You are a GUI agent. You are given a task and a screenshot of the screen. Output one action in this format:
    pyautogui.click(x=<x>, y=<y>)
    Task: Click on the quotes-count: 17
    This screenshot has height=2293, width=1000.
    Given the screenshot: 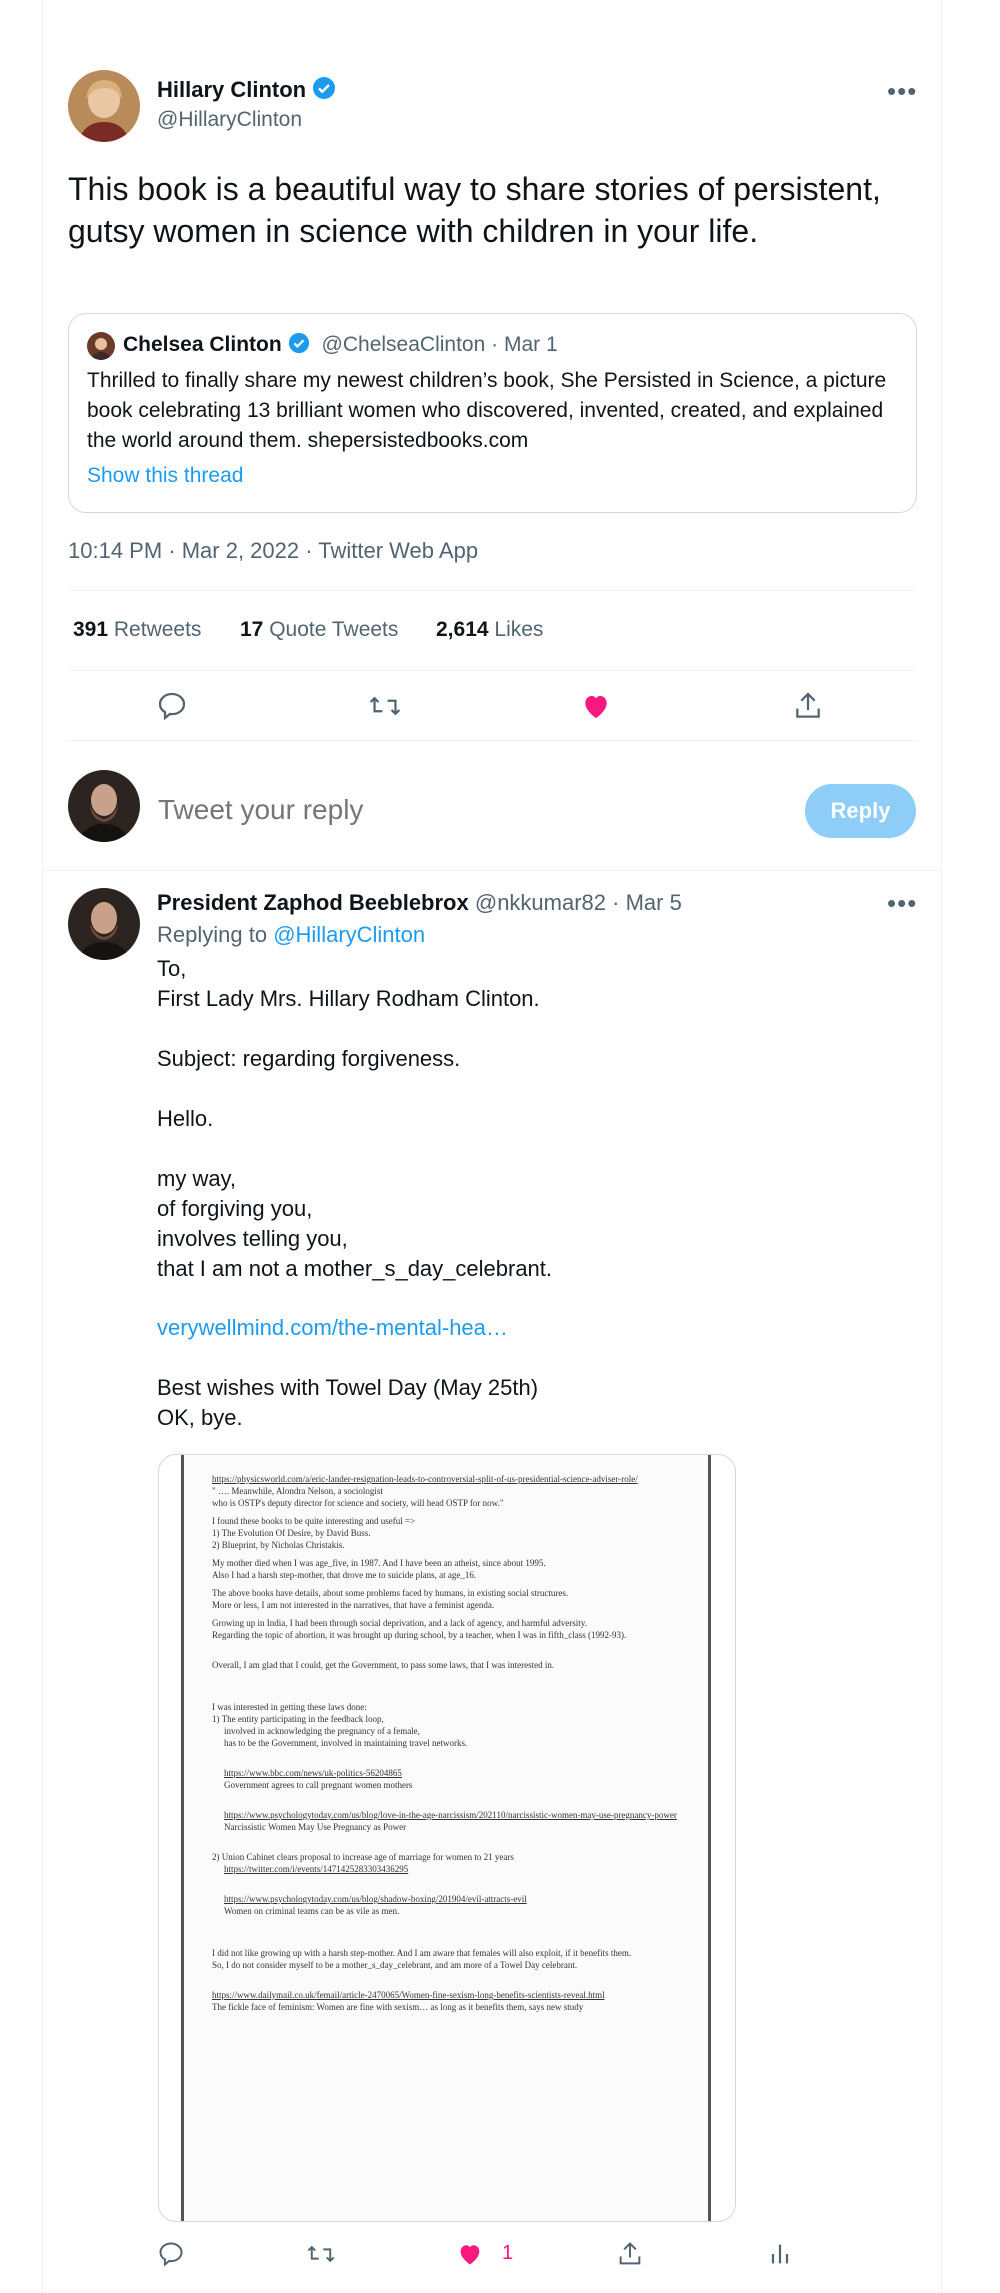 What is the action you would take?
    pyautogui.click(x=252, y=629)
    